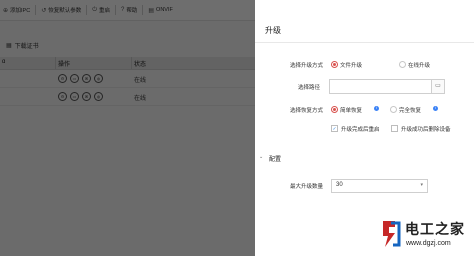  What do you see at coordinates (105, 11) in the screenshot?
I see `toolbar-label: 重启` at bounding box center [105, 11].